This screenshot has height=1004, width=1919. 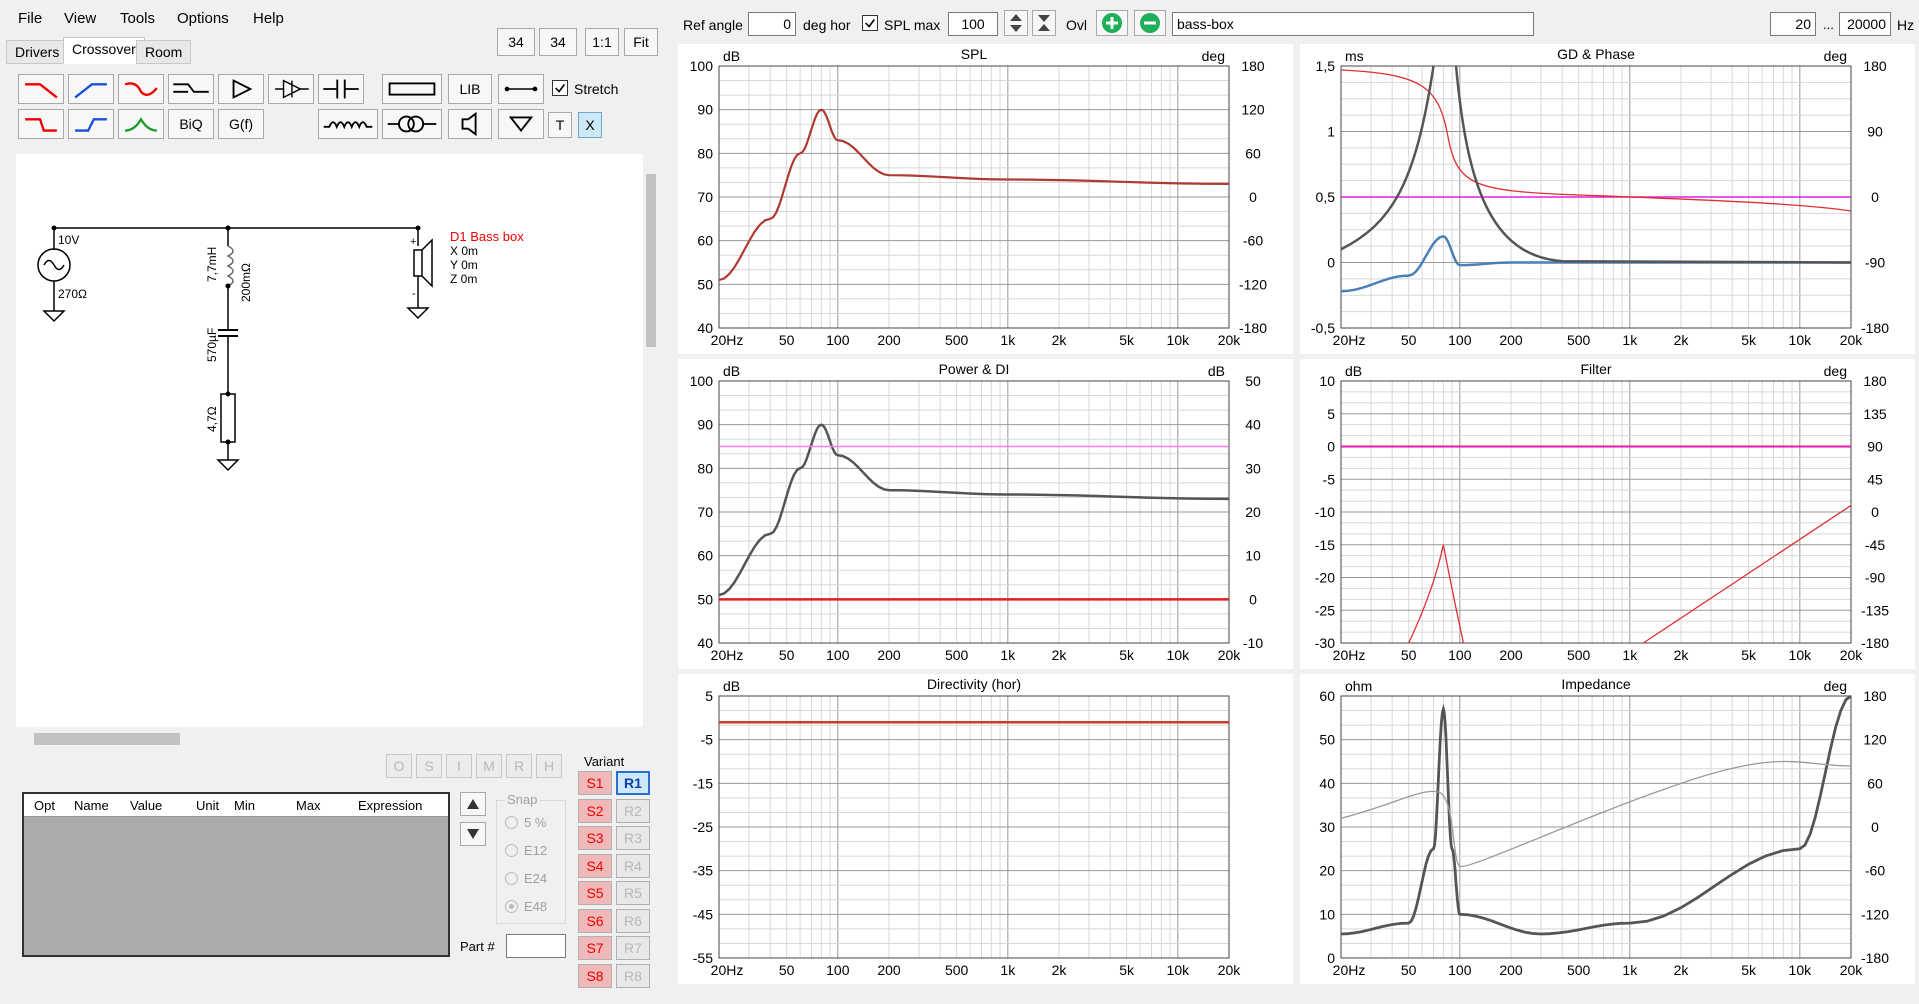 I want to click on y2-tick-label: -180, so click(x=1253, y=328).